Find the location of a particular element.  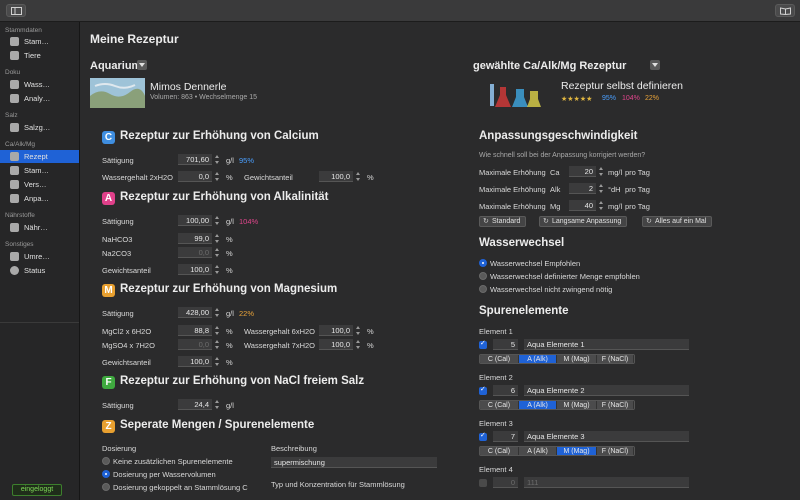

section-stammdaten: Stammdaten is located at coordinates (23, 30).